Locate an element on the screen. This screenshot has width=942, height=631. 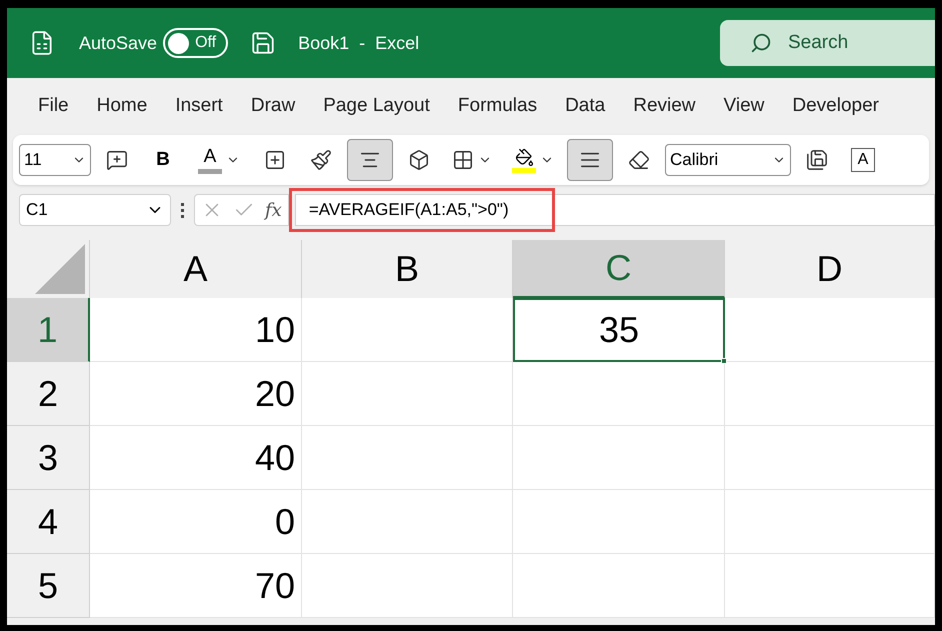
text-box-button: A is located at coordinates (863, 160).